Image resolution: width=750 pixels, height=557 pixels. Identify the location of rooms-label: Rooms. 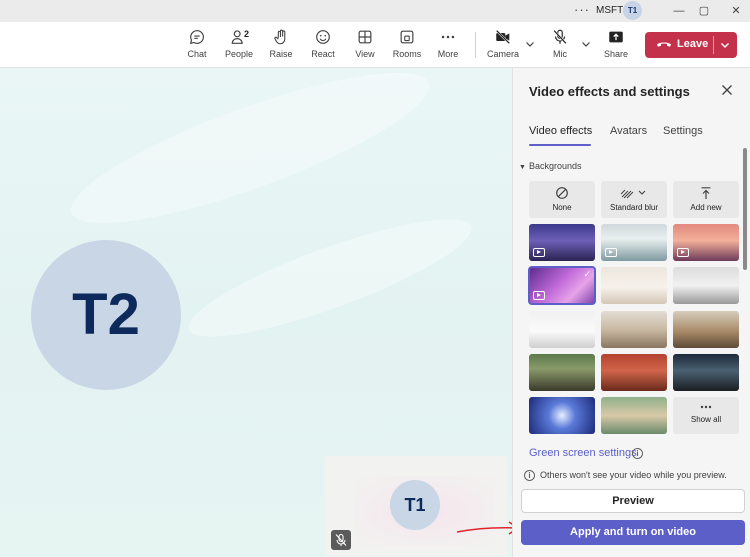
(407, 54).